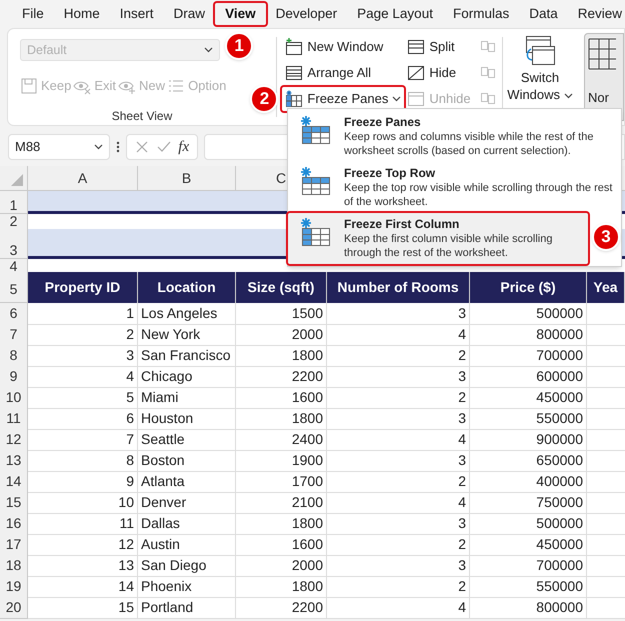 The width and height of the screenshot is (625, 621). I want to click on table-cell: San Francisco, so click(187, 356).